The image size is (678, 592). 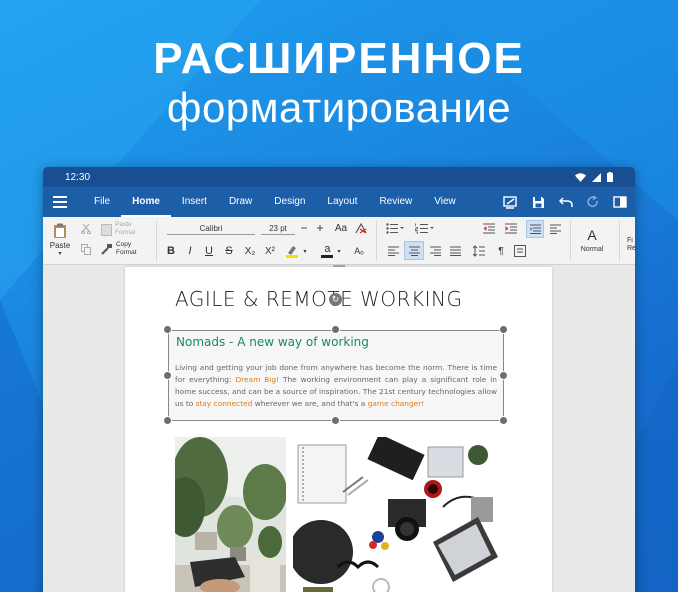 I want to click on tab-draw: Draw, so click(x=240, y=202).